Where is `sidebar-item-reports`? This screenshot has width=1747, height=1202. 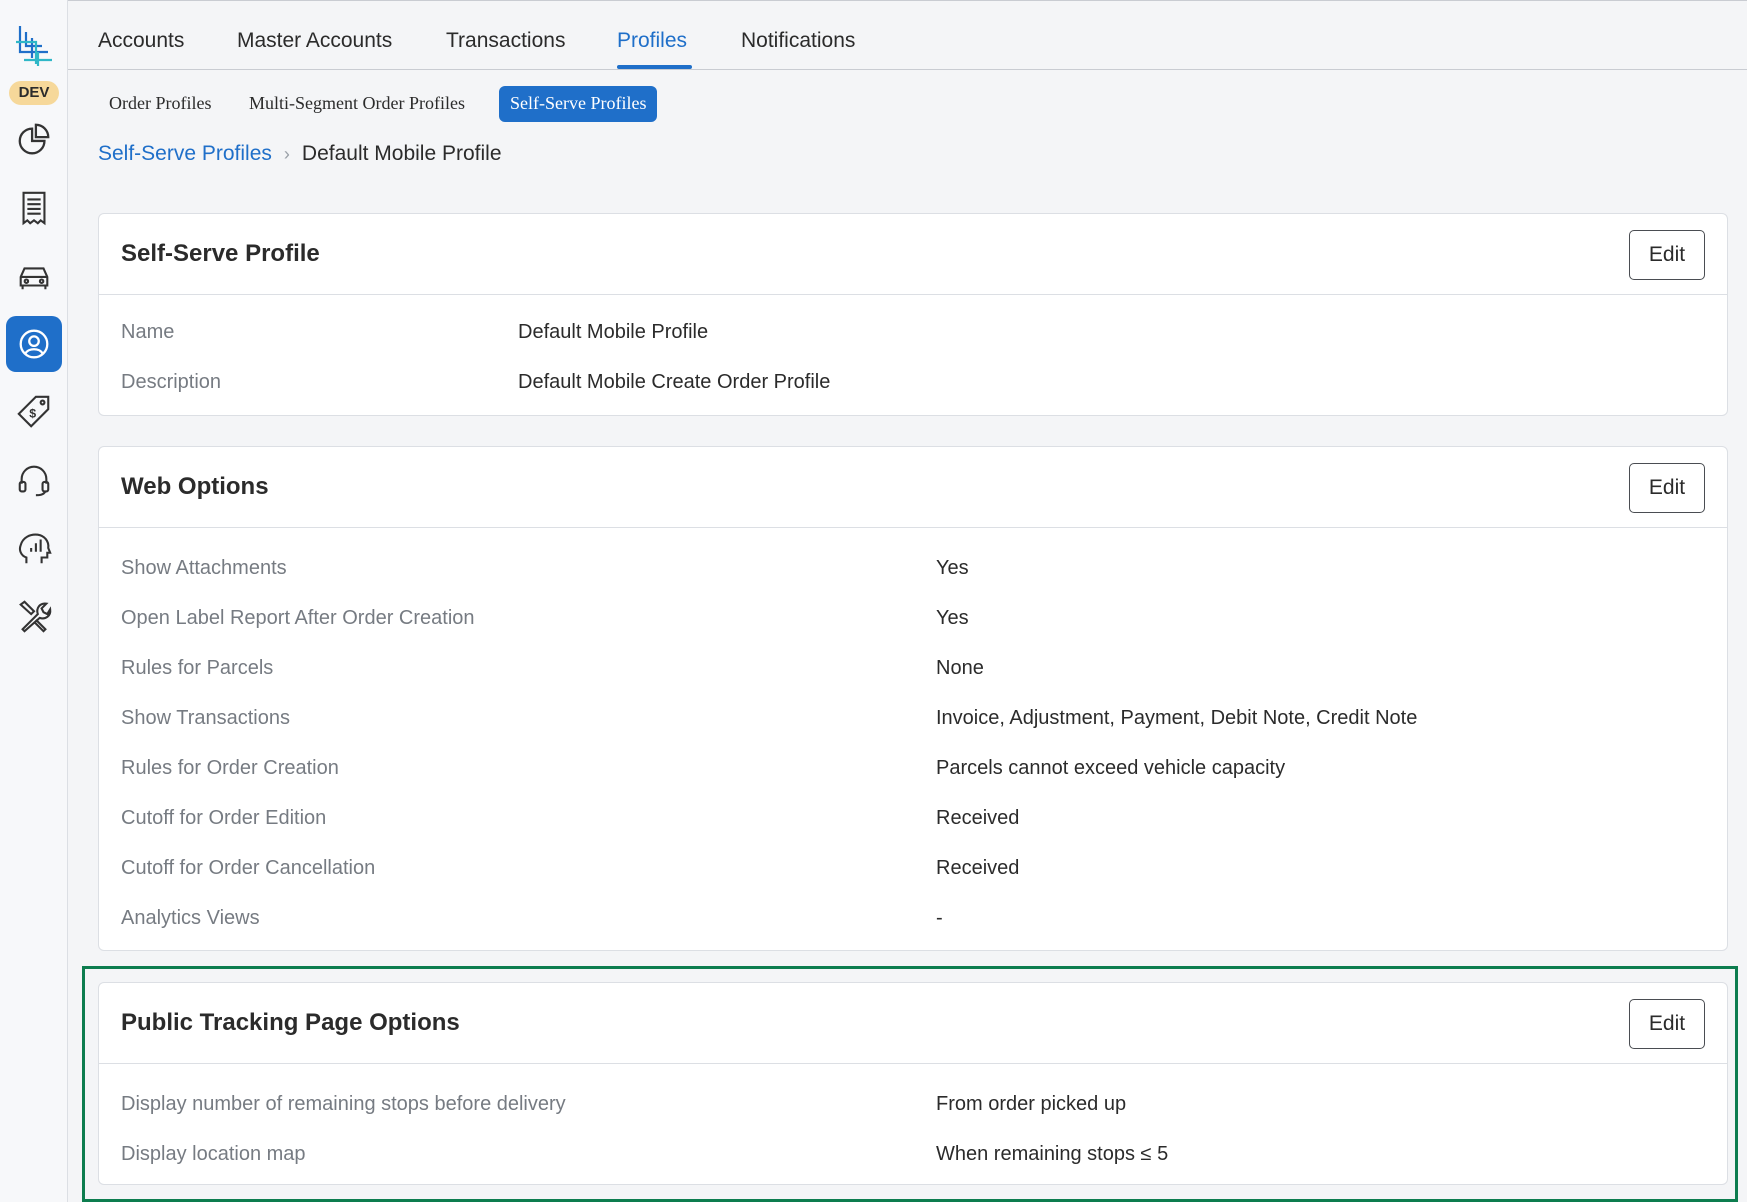 sidebar-item-reports is located at coordinates (34, 140).